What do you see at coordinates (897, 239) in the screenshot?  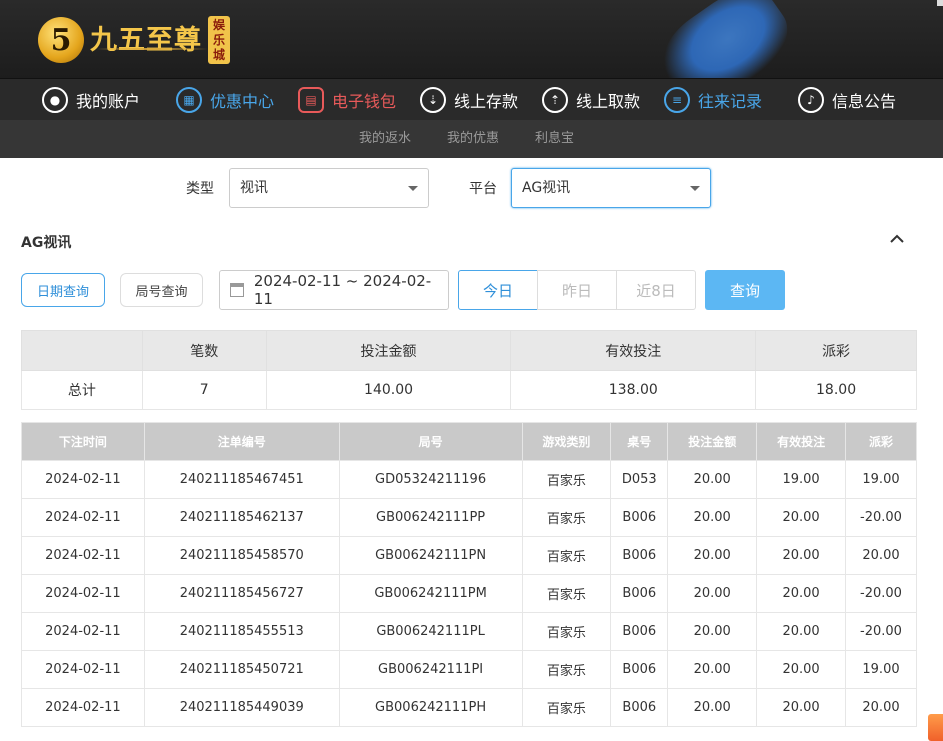 I see `chevron-up-icon` at bounding box center [897, 239].